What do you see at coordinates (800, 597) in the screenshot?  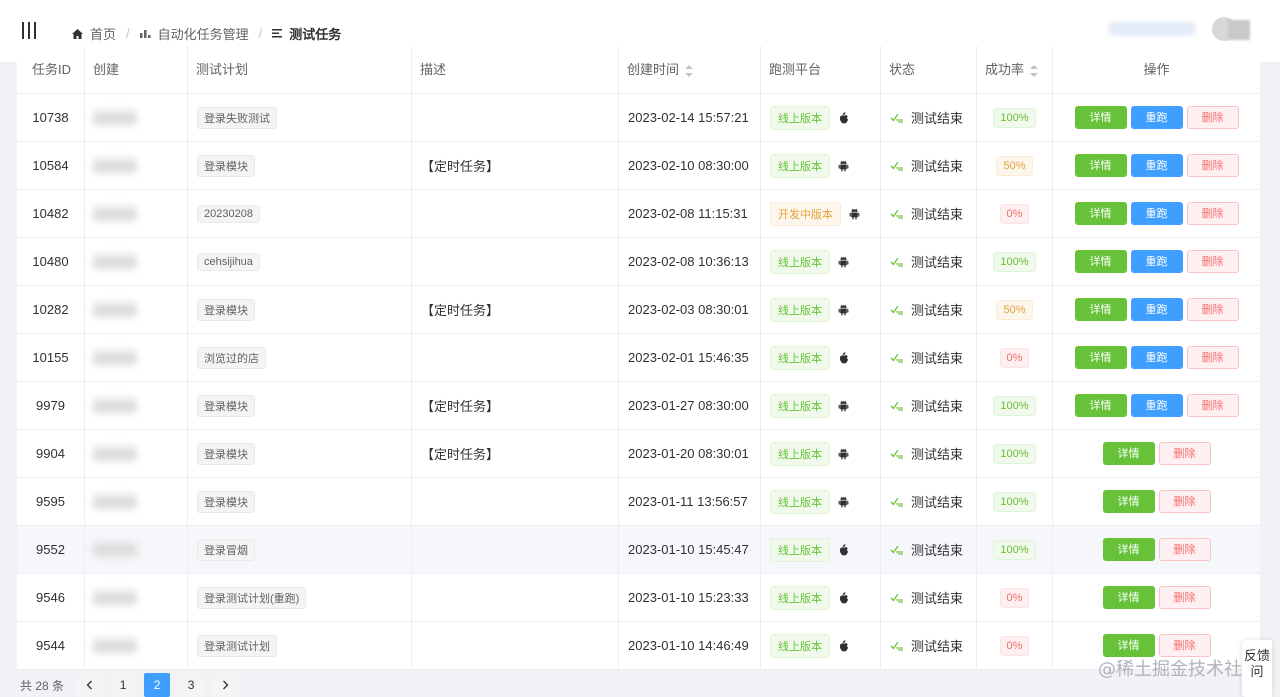 I see `platform-tag: 线上版本` at bounding box center [800, 597].